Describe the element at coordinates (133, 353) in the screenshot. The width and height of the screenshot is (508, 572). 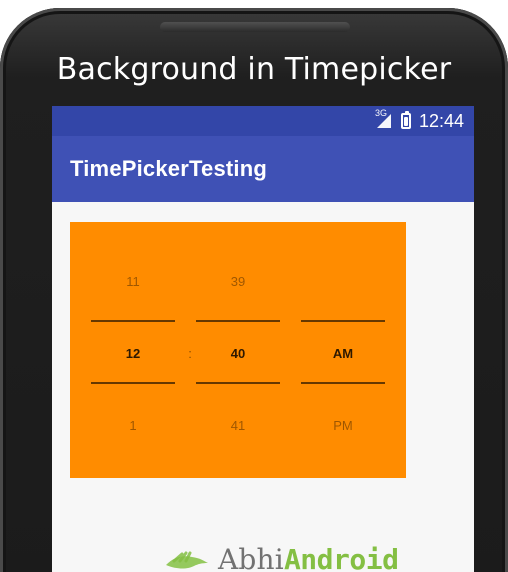
I see `hour-selected-value: 12` at that location.